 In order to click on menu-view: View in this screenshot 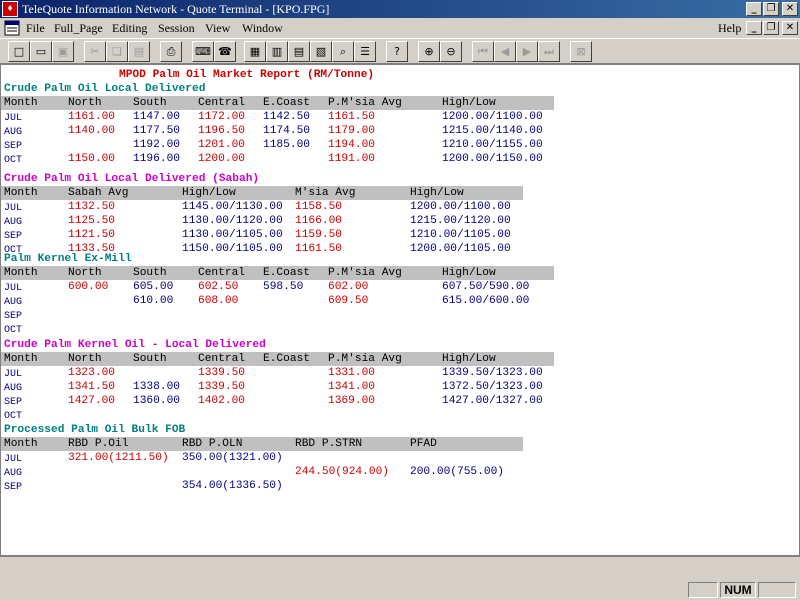, I will do `click(217, 28)`.